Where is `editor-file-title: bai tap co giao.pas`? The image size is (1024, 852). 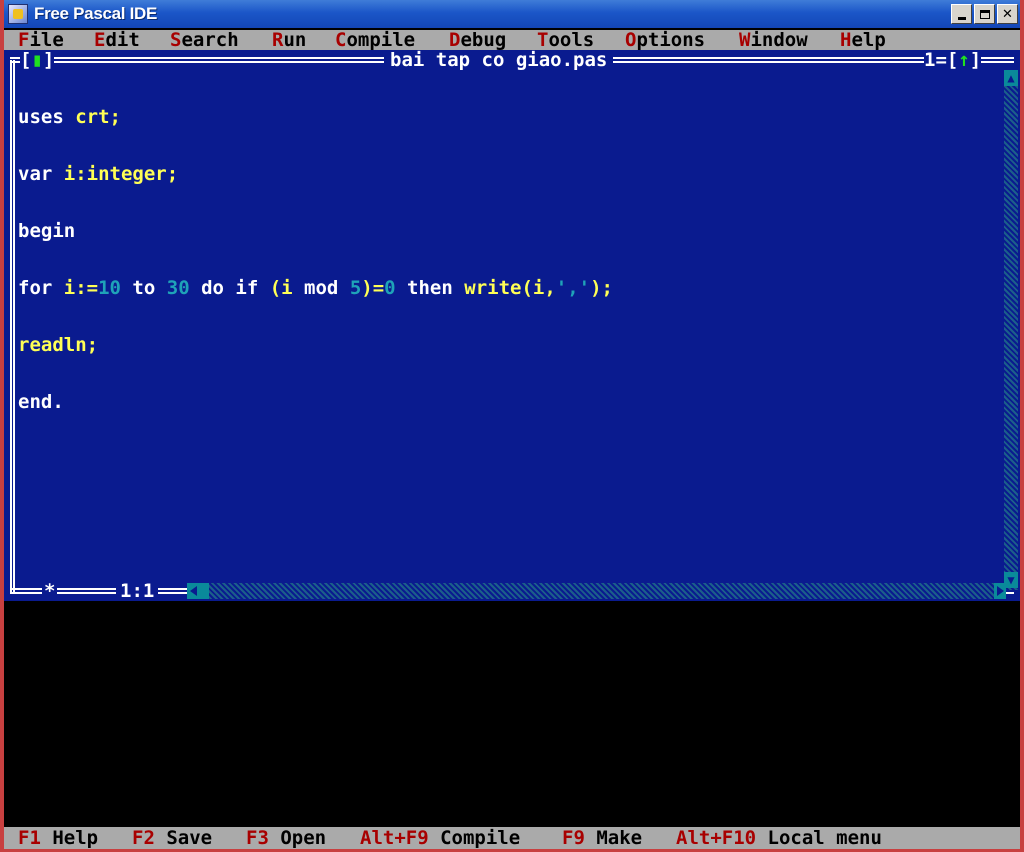
editor-file-title: bai tap co giao.pas is located at coordinates (499, 60).